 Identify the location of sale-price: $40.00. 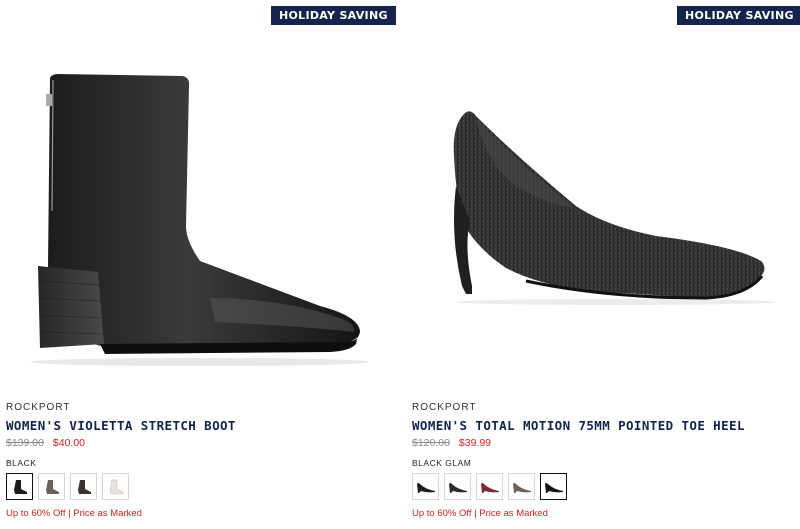
(69, 443).